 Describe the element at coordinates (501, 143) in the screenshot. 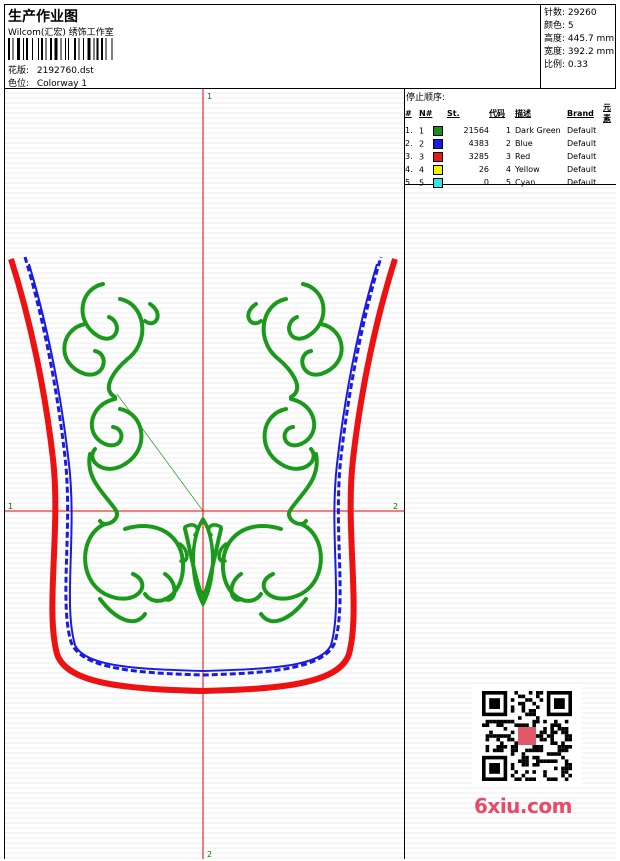

I see `table-row: 2. 2 4383 2 Blue Default` at that location.